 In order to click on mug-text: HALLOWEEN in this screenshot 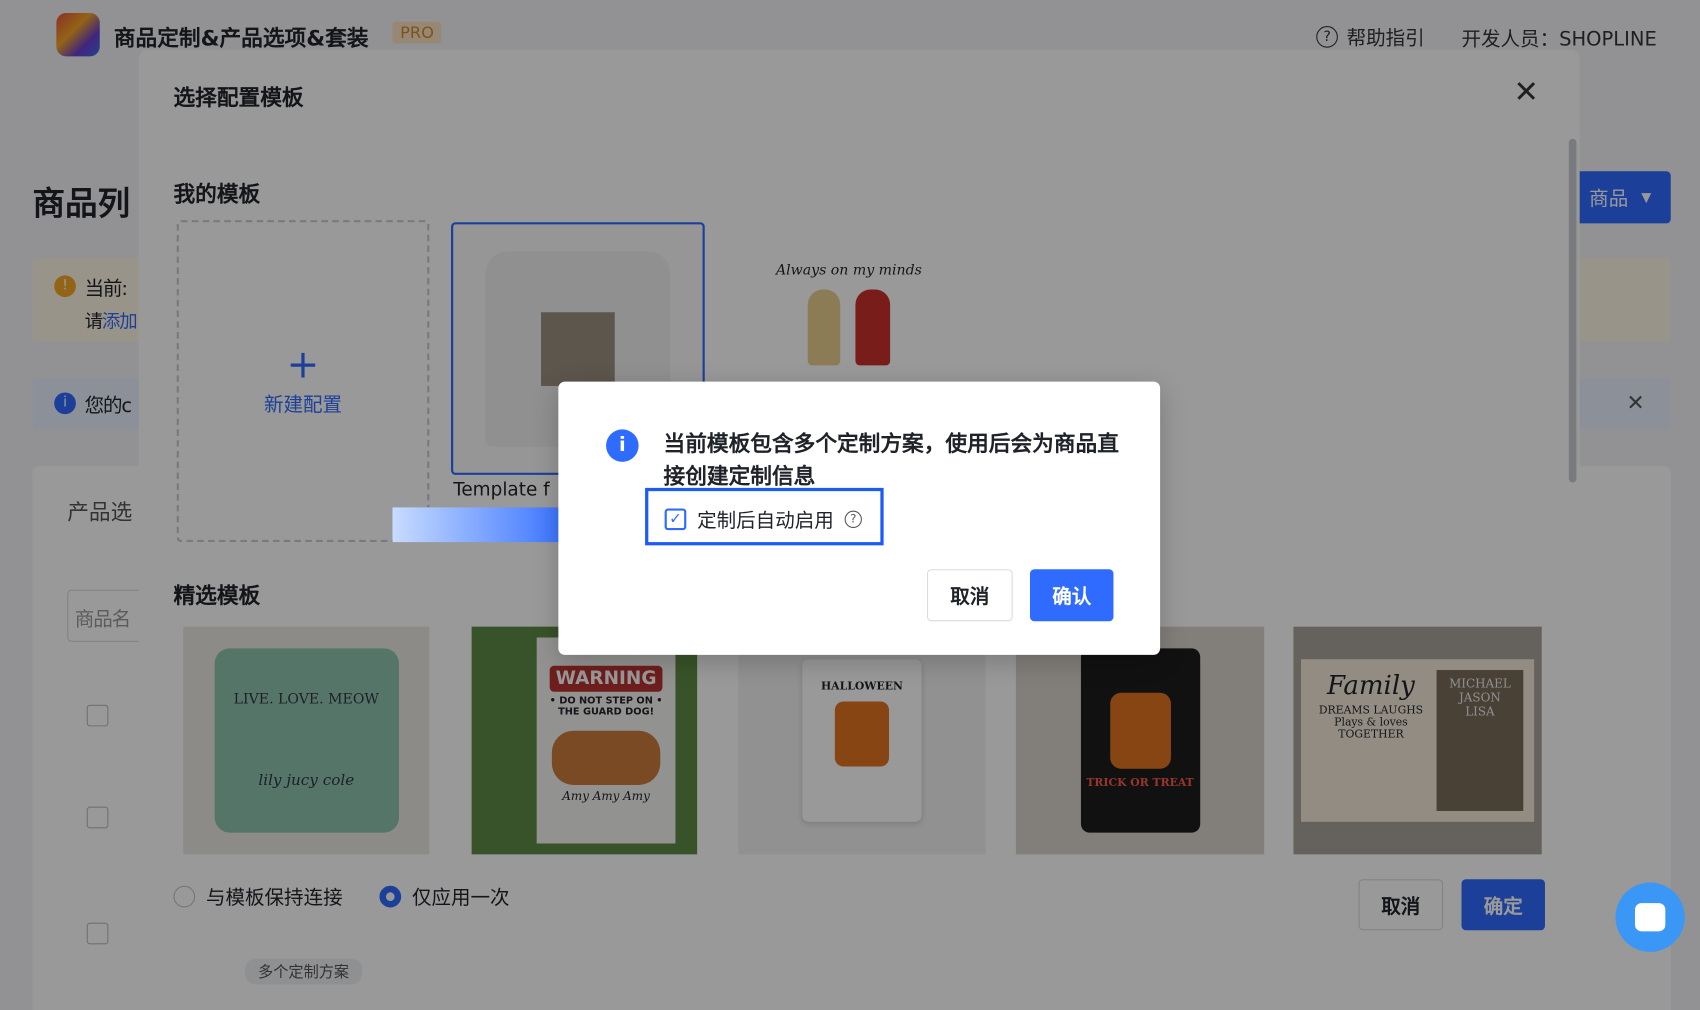, I will do `click(861, 686)`.